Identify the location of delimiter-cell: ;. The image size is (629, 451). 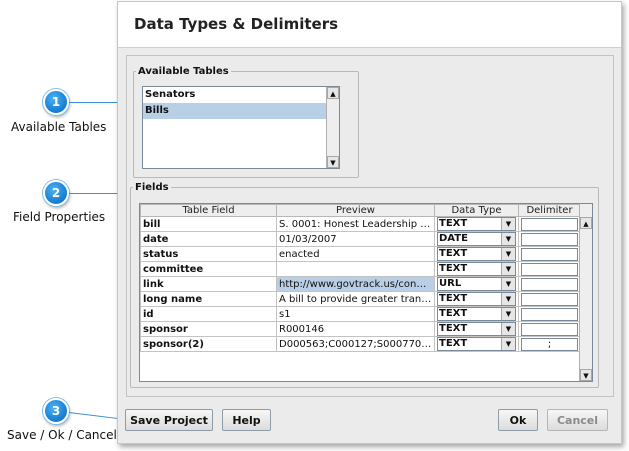
(549, 344).